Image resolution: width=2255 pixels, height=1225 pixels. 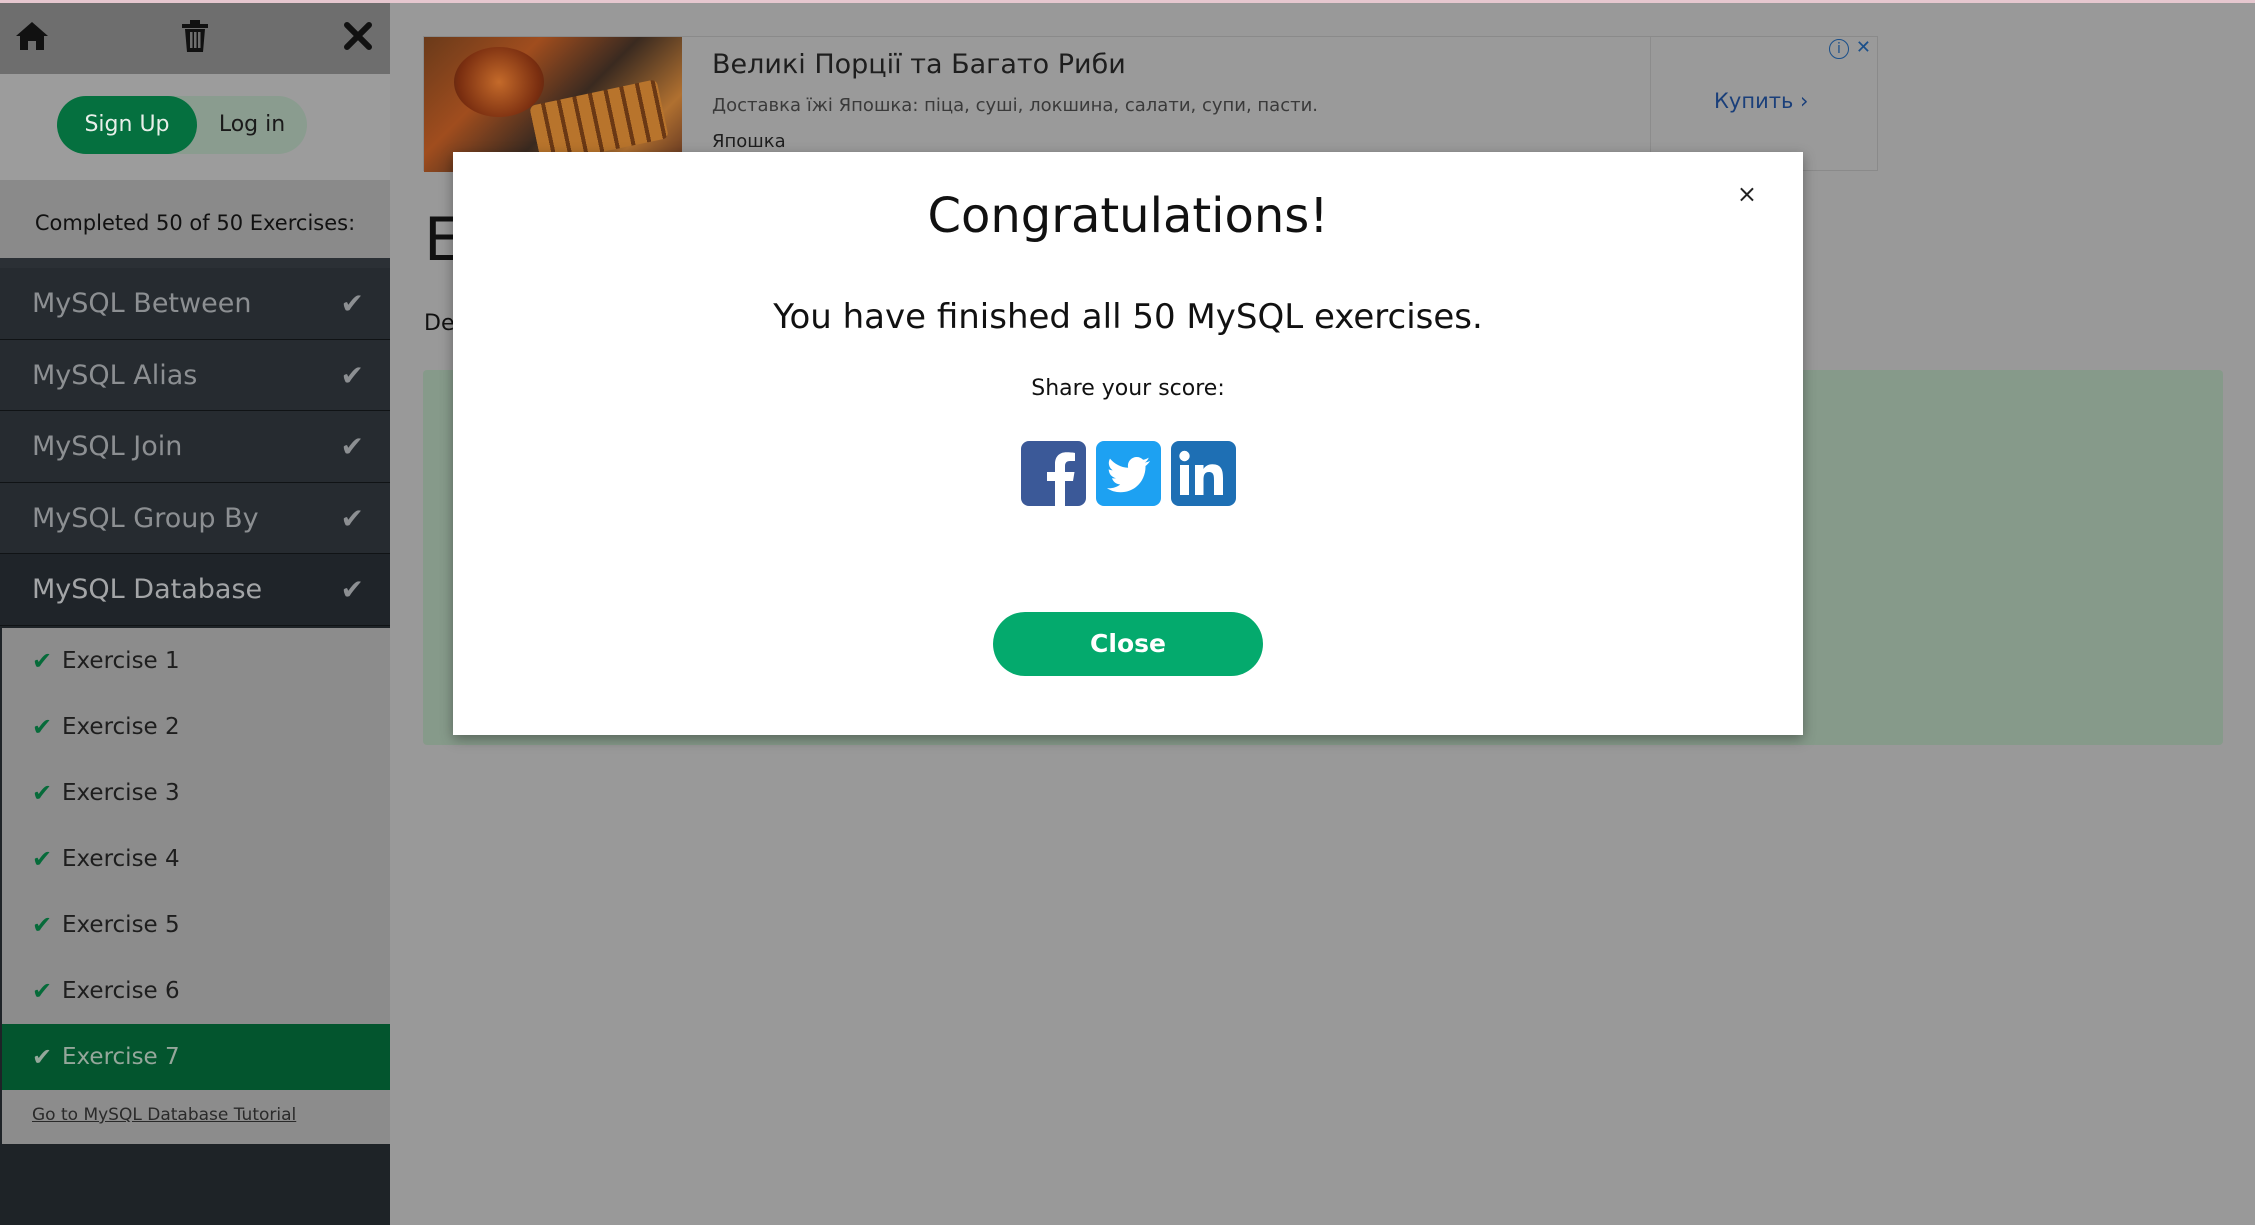 I want to click on ad-cta-label: Купить, so click(x=1754, y=101).